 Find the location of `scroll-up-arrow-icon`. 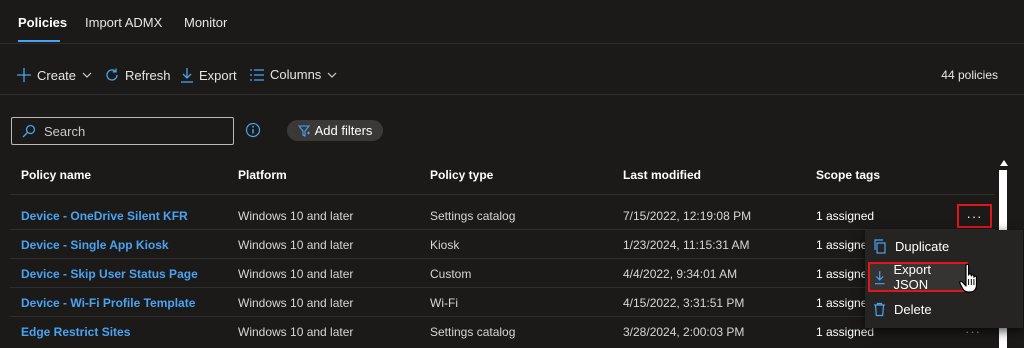

scroll-up-arrow-icon is located at coordinates (1004, 163).